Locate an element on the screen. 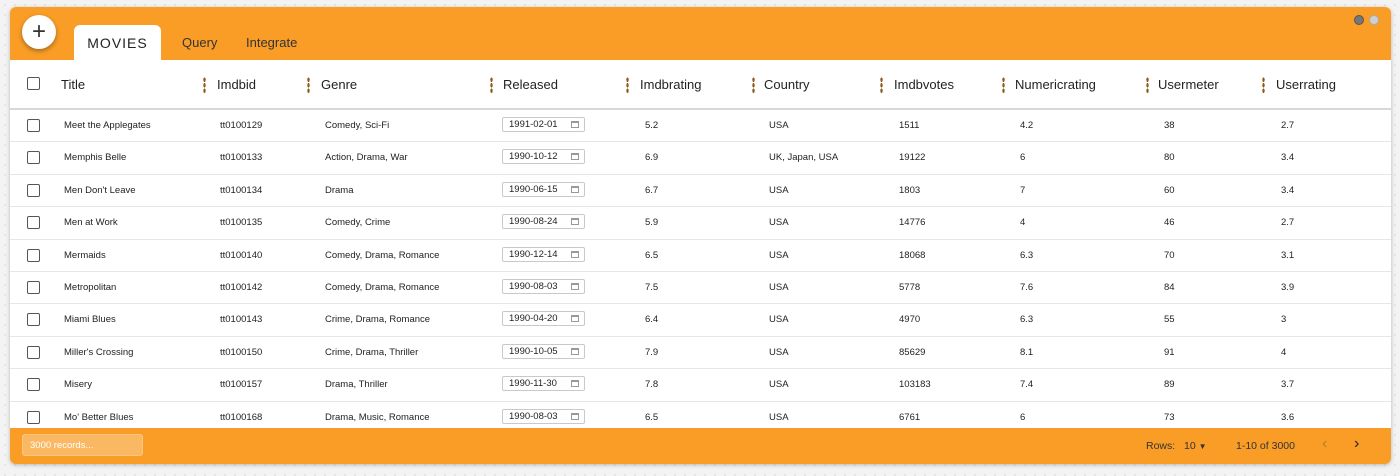 The image size is (1400, 476). column-header-genre: Genre is located at coordinates (339, 84).